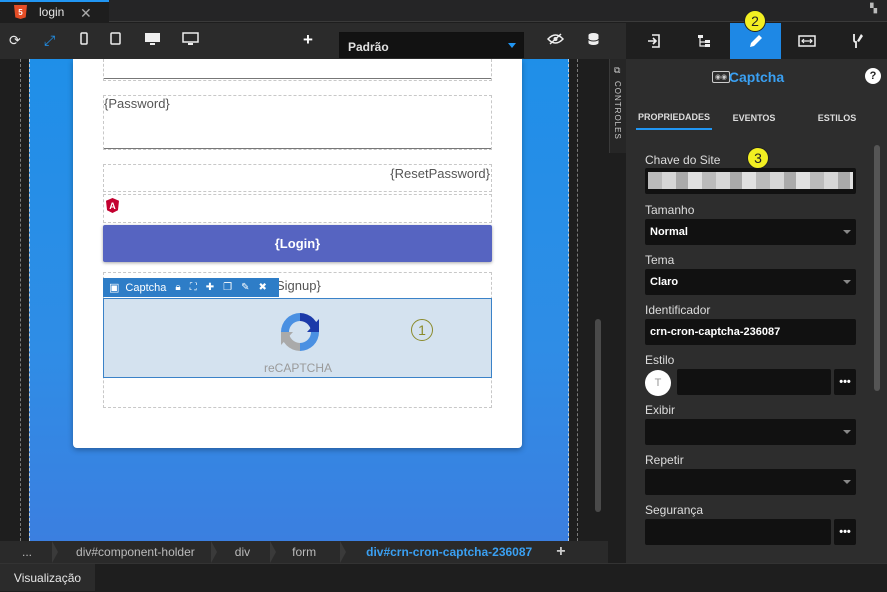  I want to click on repetir-label: Repetir, so click(664, 460).